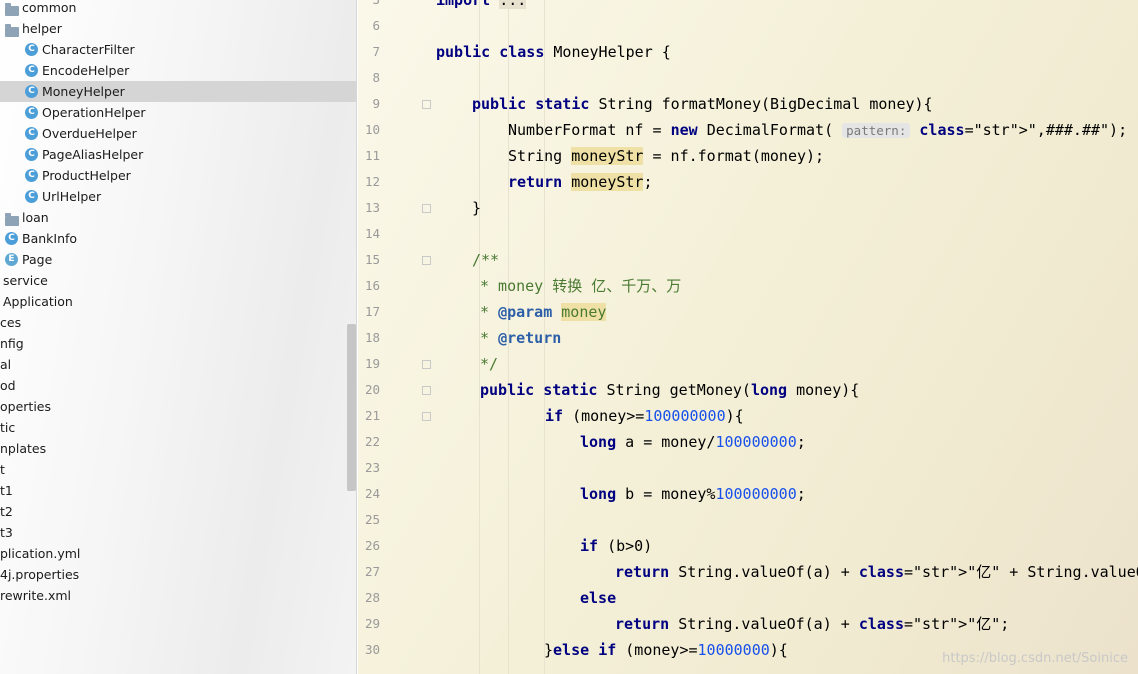 This screenshot has width=1138, height=674. What do you see at coordinates (351, 407) in the screenshot?
I see `tree-scrollbar` at bounding box center [351, 407].